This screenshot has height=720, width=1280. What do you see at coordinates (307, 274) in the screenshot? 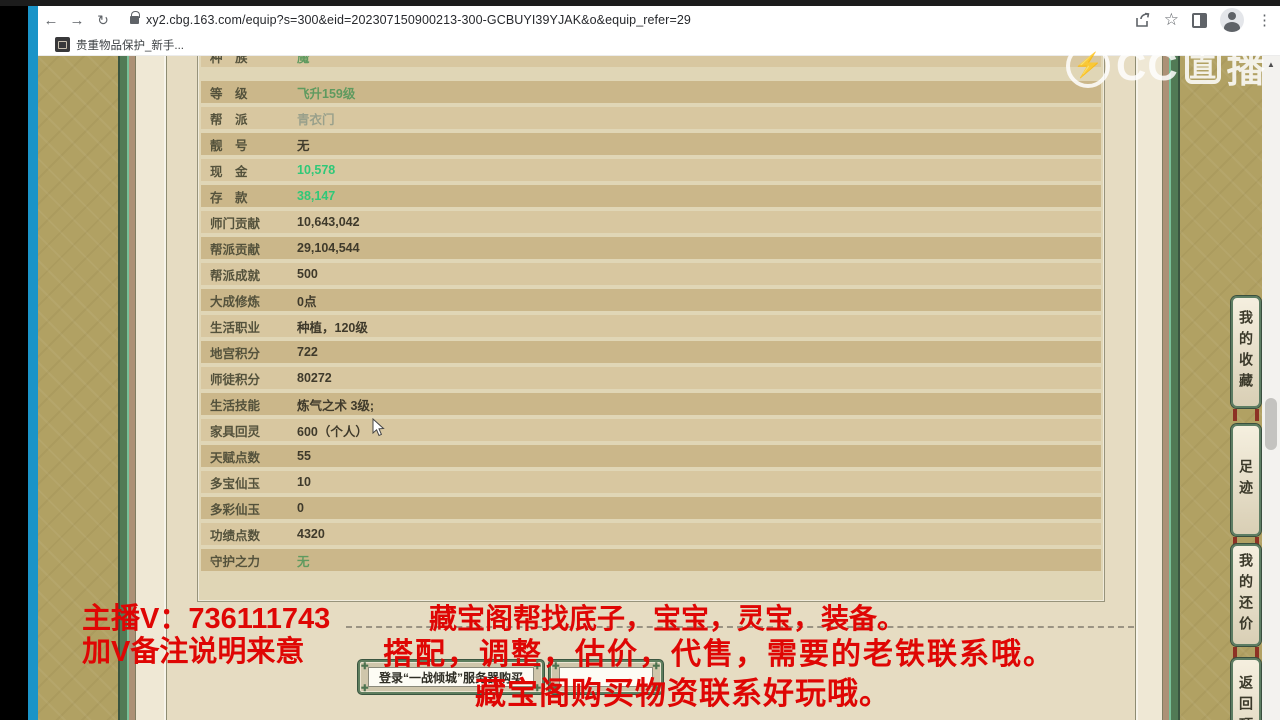
I see `attr-value: 500` at bounding box center [307, 274].